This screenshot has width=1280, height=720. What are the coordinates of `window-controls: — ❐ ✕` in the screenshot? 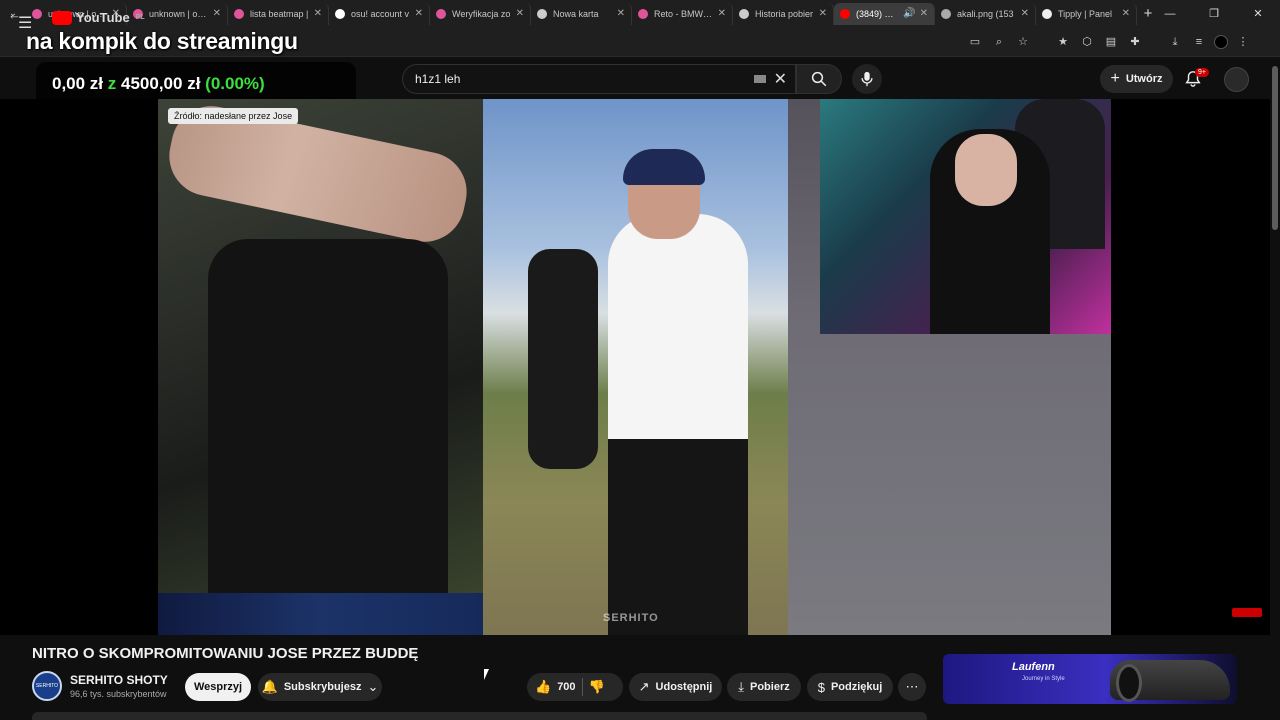 It's located at (1214, 13).